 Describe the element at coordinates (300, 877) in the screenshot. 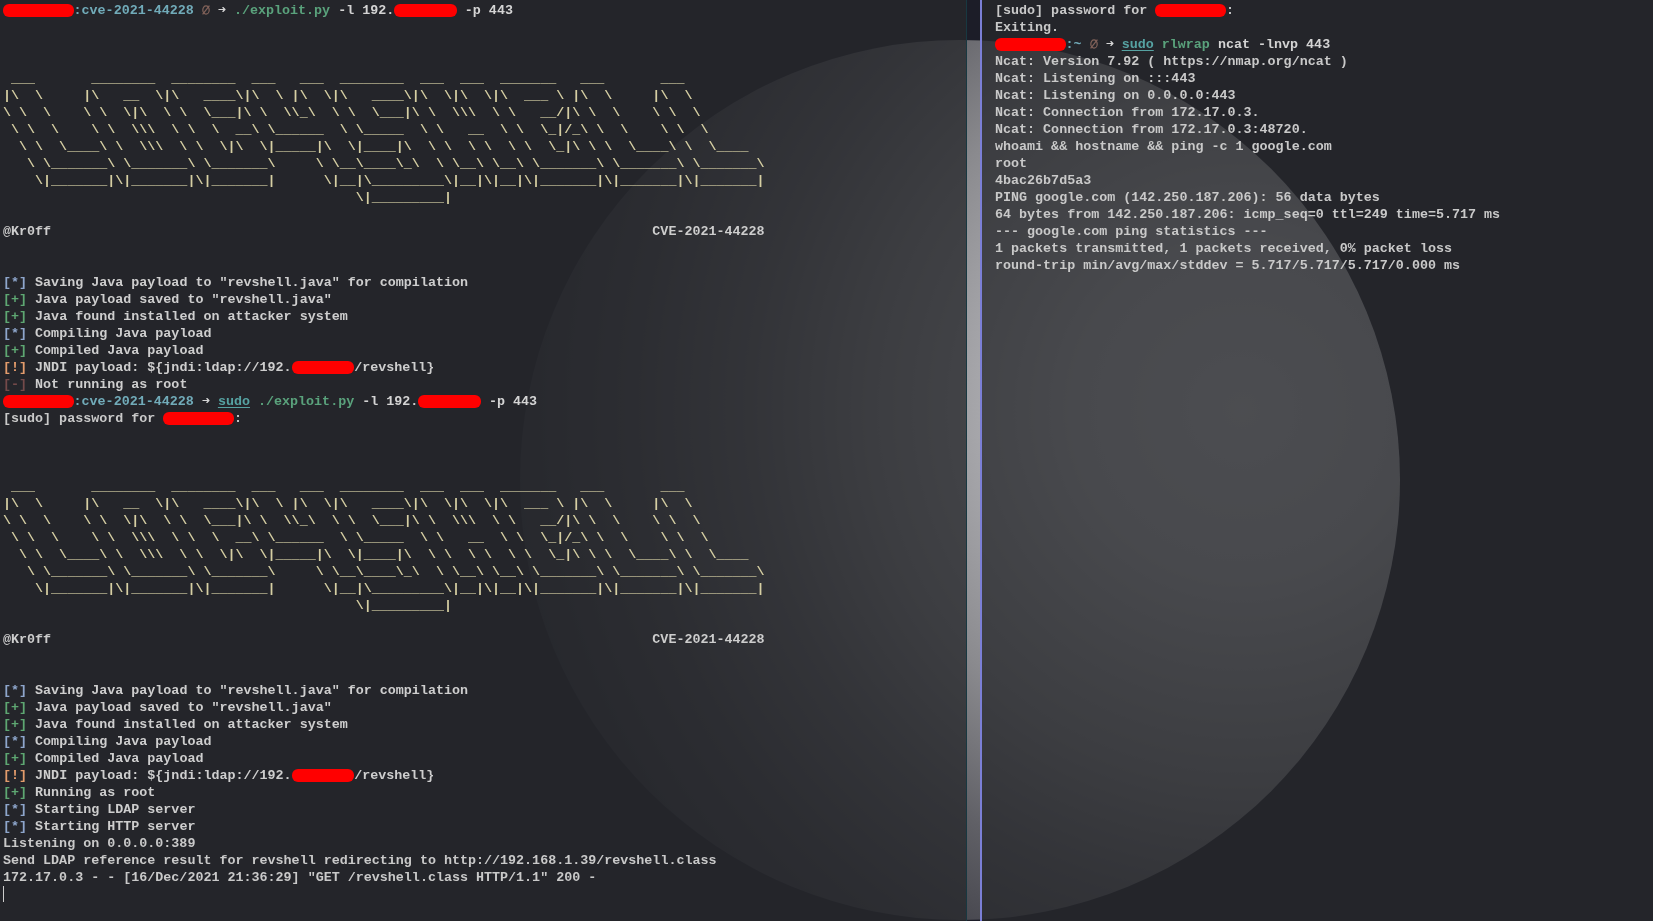

I see `output-text: 172.17.0.3 - - [16/Dec/2021 21:36:29] "GET /revshell.class HTTP/1.1" 200 -` at that location.